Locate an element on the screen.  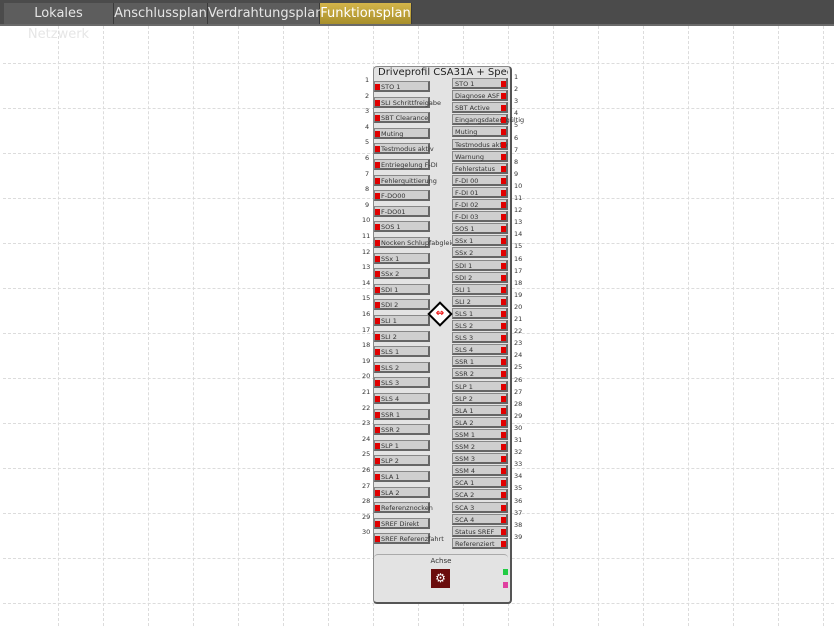
input-pin: Nocken Schlupfabgleich is located at coordinates (416, 242).